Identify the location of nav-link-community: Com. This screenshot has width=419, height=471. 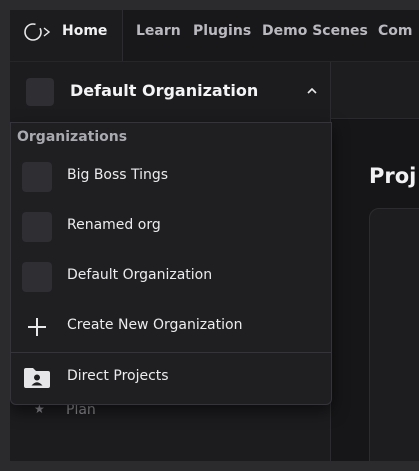
(395, 31).